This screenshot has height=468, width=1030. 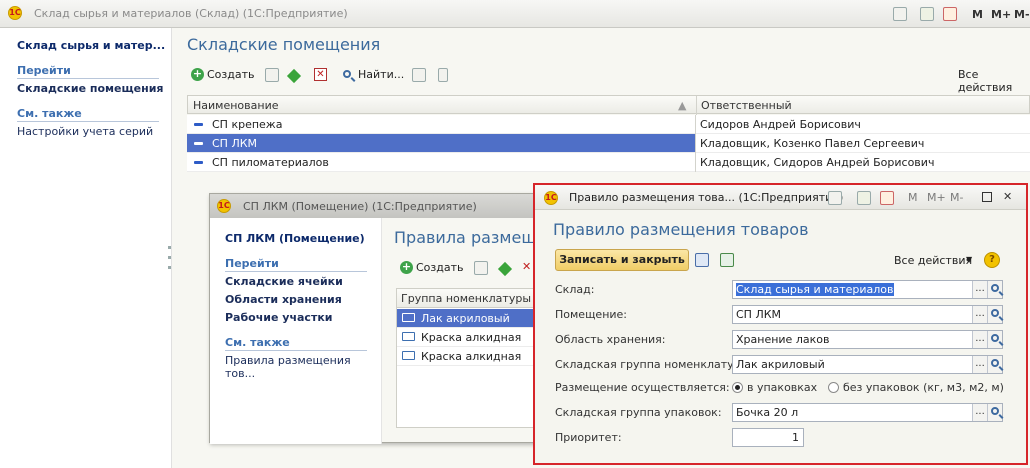 I want to click on room-nav-header: СП ЛКМ (Помещение), so click(x=295, y=238).